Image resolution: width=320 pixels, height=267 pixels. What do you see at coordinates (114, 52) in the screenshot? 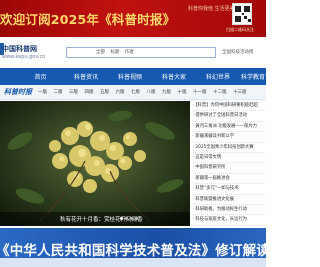
I see `search-option-title: 标题` at bounding box center [114, 52].